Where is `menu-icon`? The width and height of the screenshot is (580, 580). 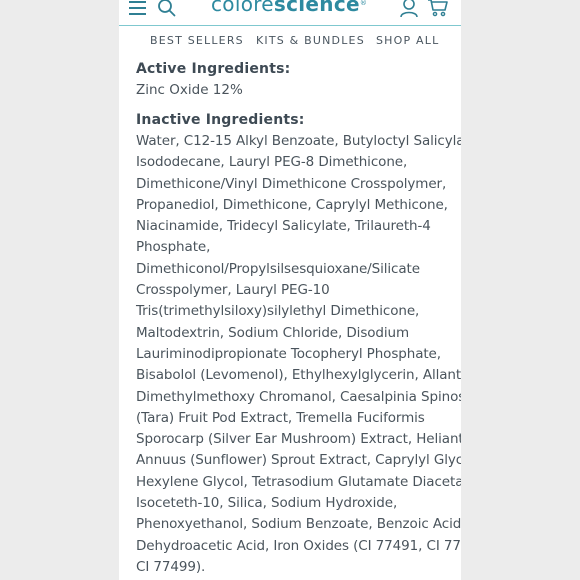
menu-icon is located at coordinates (137, 8).